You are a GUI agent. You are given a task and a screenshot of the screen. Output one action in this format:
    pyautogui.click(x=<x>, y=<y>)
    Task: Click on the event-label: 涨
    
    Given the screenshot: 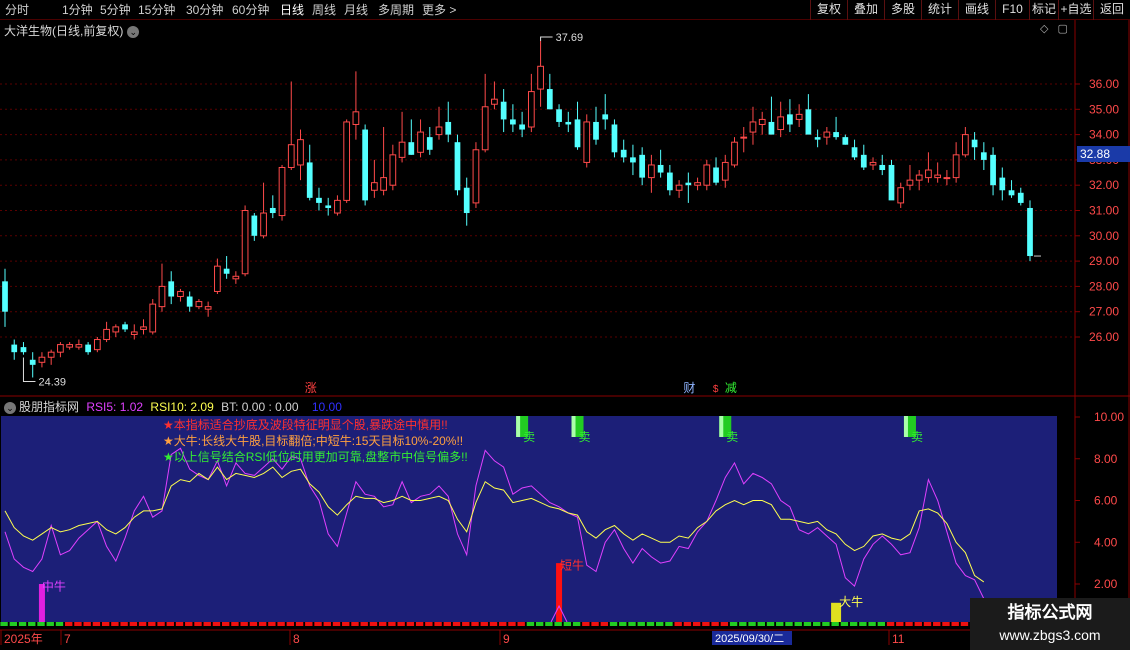 What is the action you would take?
    pyautogui.click(x=311, y=387)
    